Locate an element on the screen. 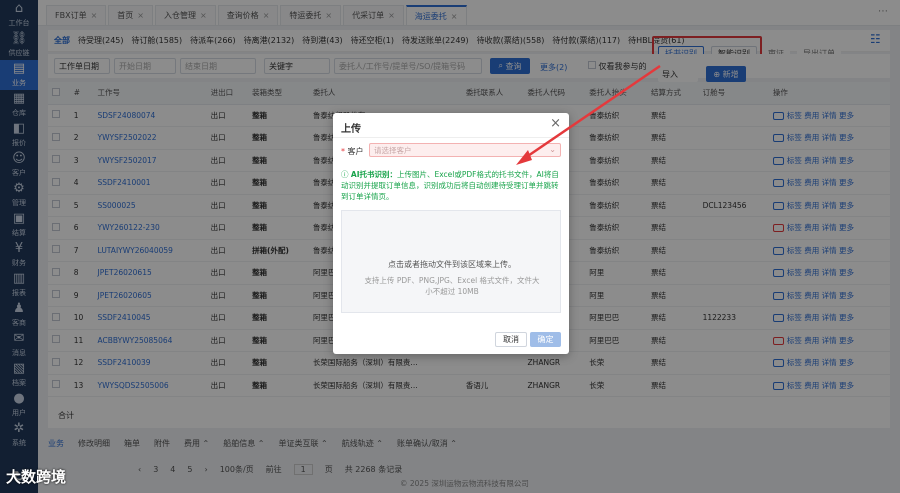 The width and height of the screenshot is (900, 493). chevron-down-icon: ⌄ is located at coordinates (552, 149).